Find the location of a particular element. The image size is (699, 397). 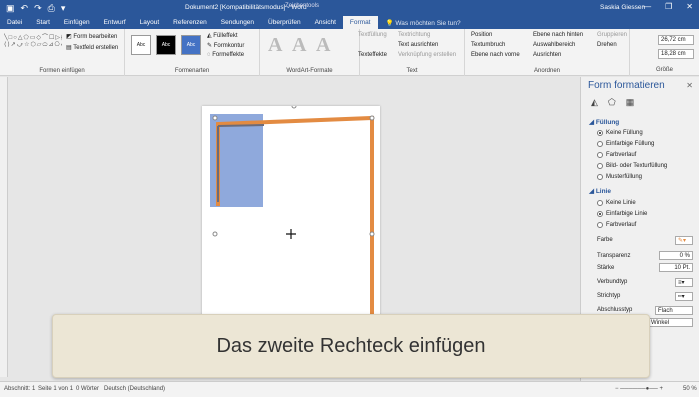

selection-pane-button: Auswahlbereich is located at coordinates (554, 45).